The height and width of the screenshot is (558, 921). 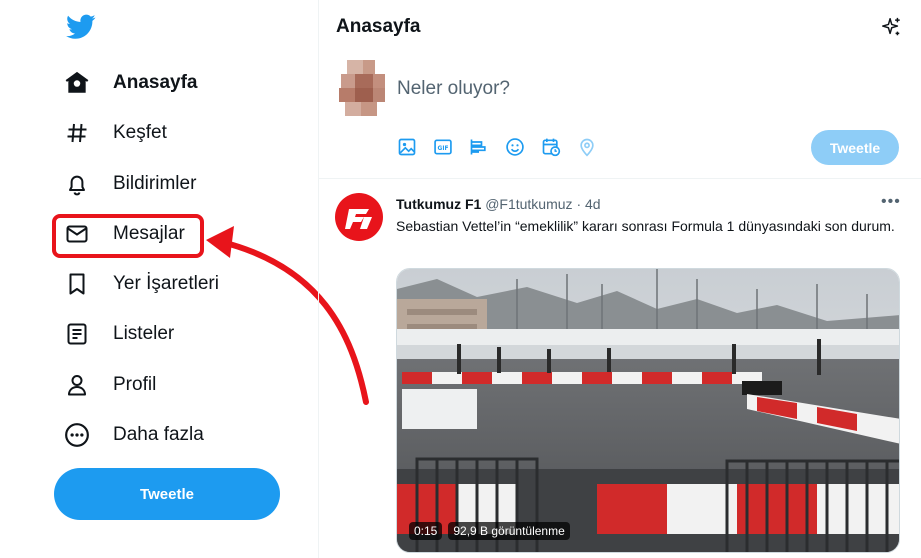 What do you see at coordinates (487, 147) in the screenshot?
I see `poll-icon` at bounding box center [487, 147].